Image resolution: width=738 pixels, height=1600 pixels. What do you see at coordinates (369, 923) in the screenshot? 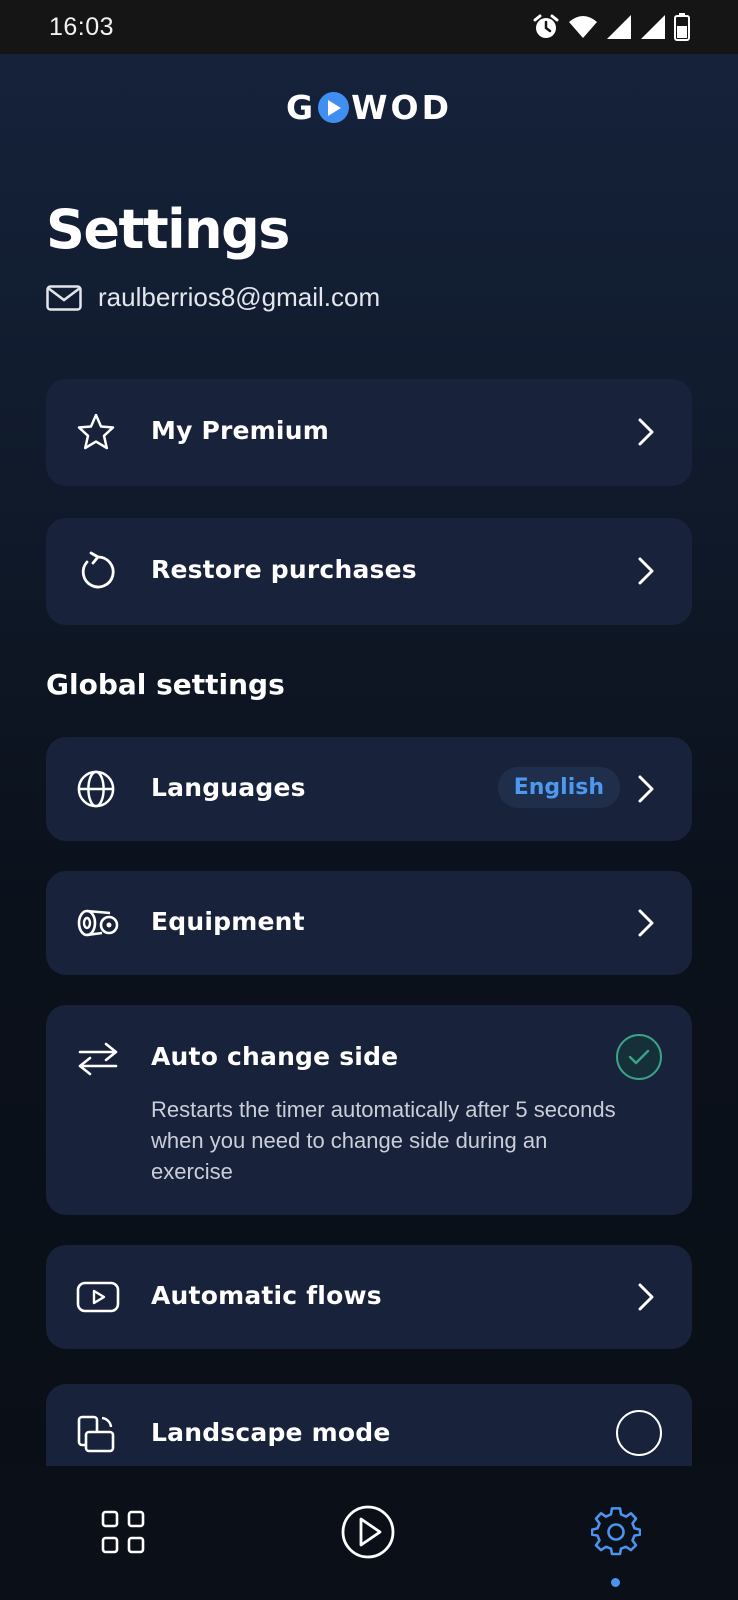
I see `equipment-button: Equipment` at bounding box center [369, 923].